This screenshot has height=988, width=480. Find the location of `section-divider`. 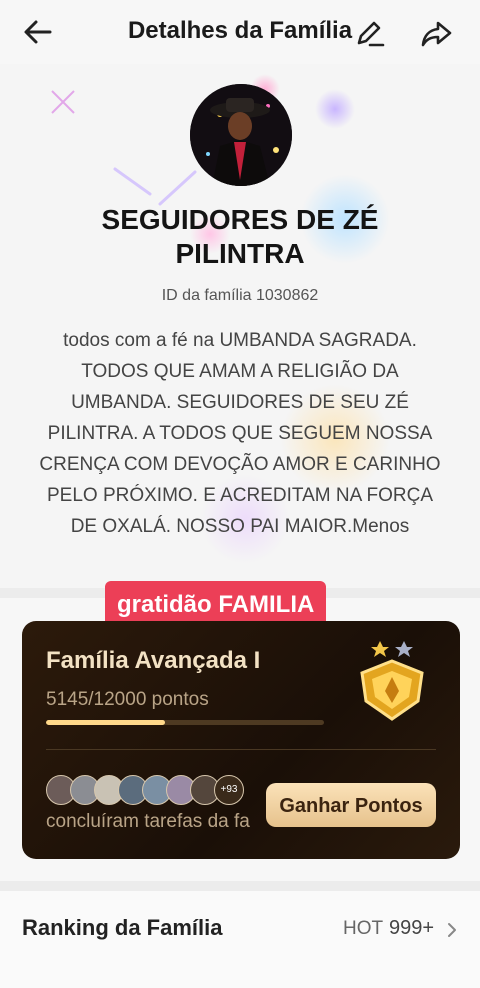

section-divider is located at coordinates (240, 886).